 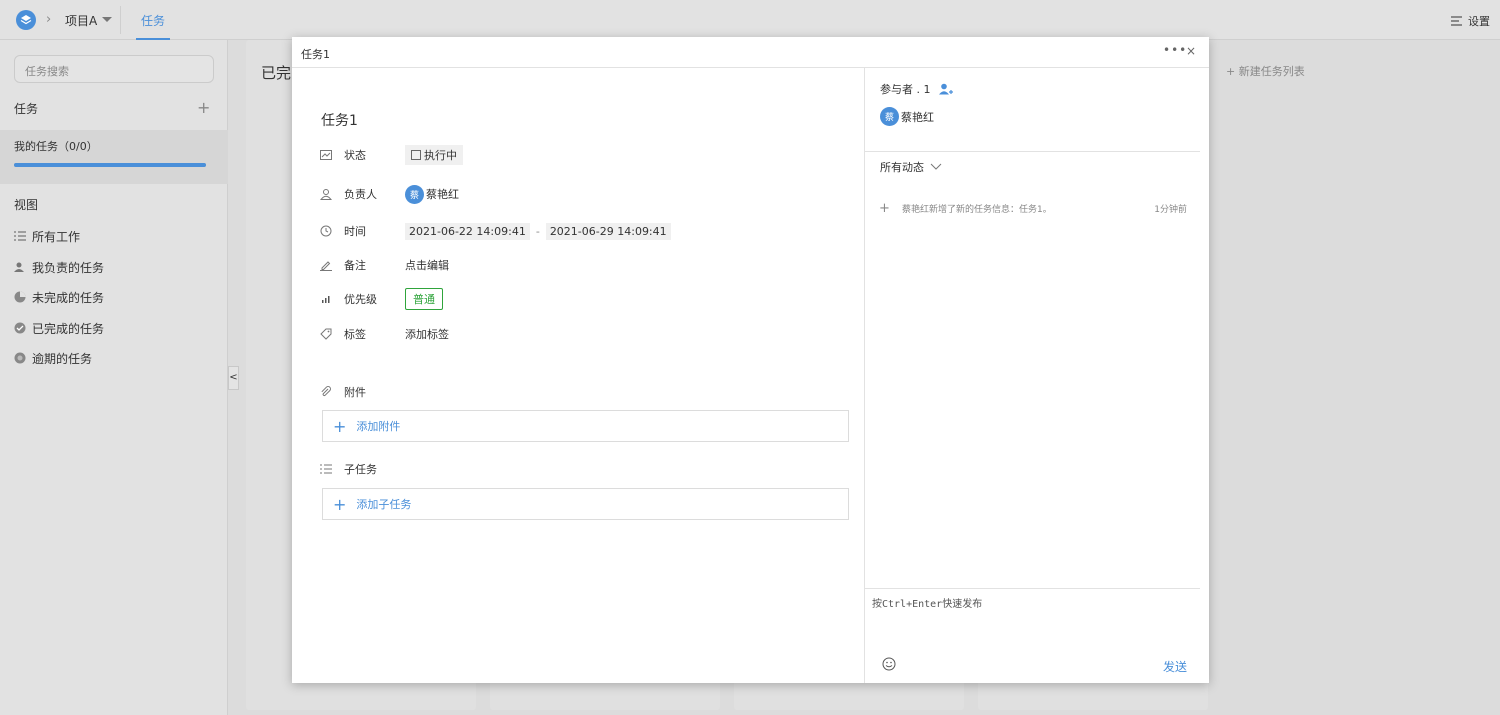 What do you see at coordinates (442, 194) in the screenshot?
I see `assignee-name: 蔡艳红` at bounding box center [442, 194].